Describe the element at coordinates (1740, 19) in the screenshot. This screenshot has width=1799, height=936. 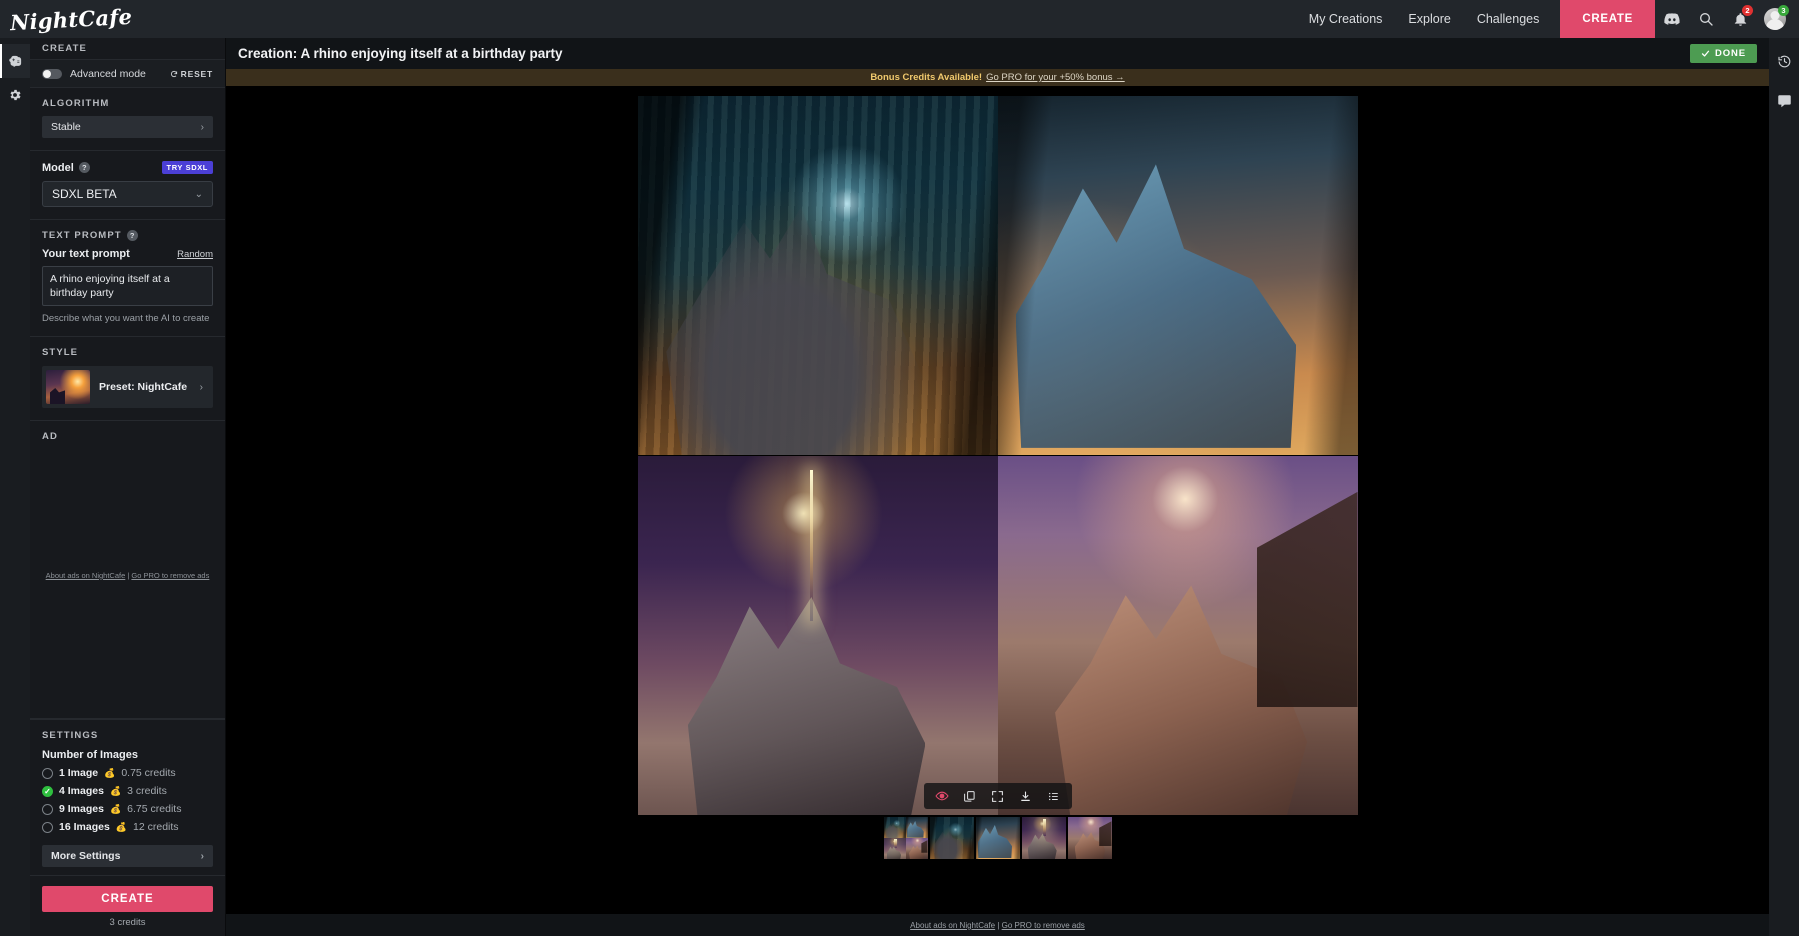
I see `notifications-bell-icon: 2` at that location.